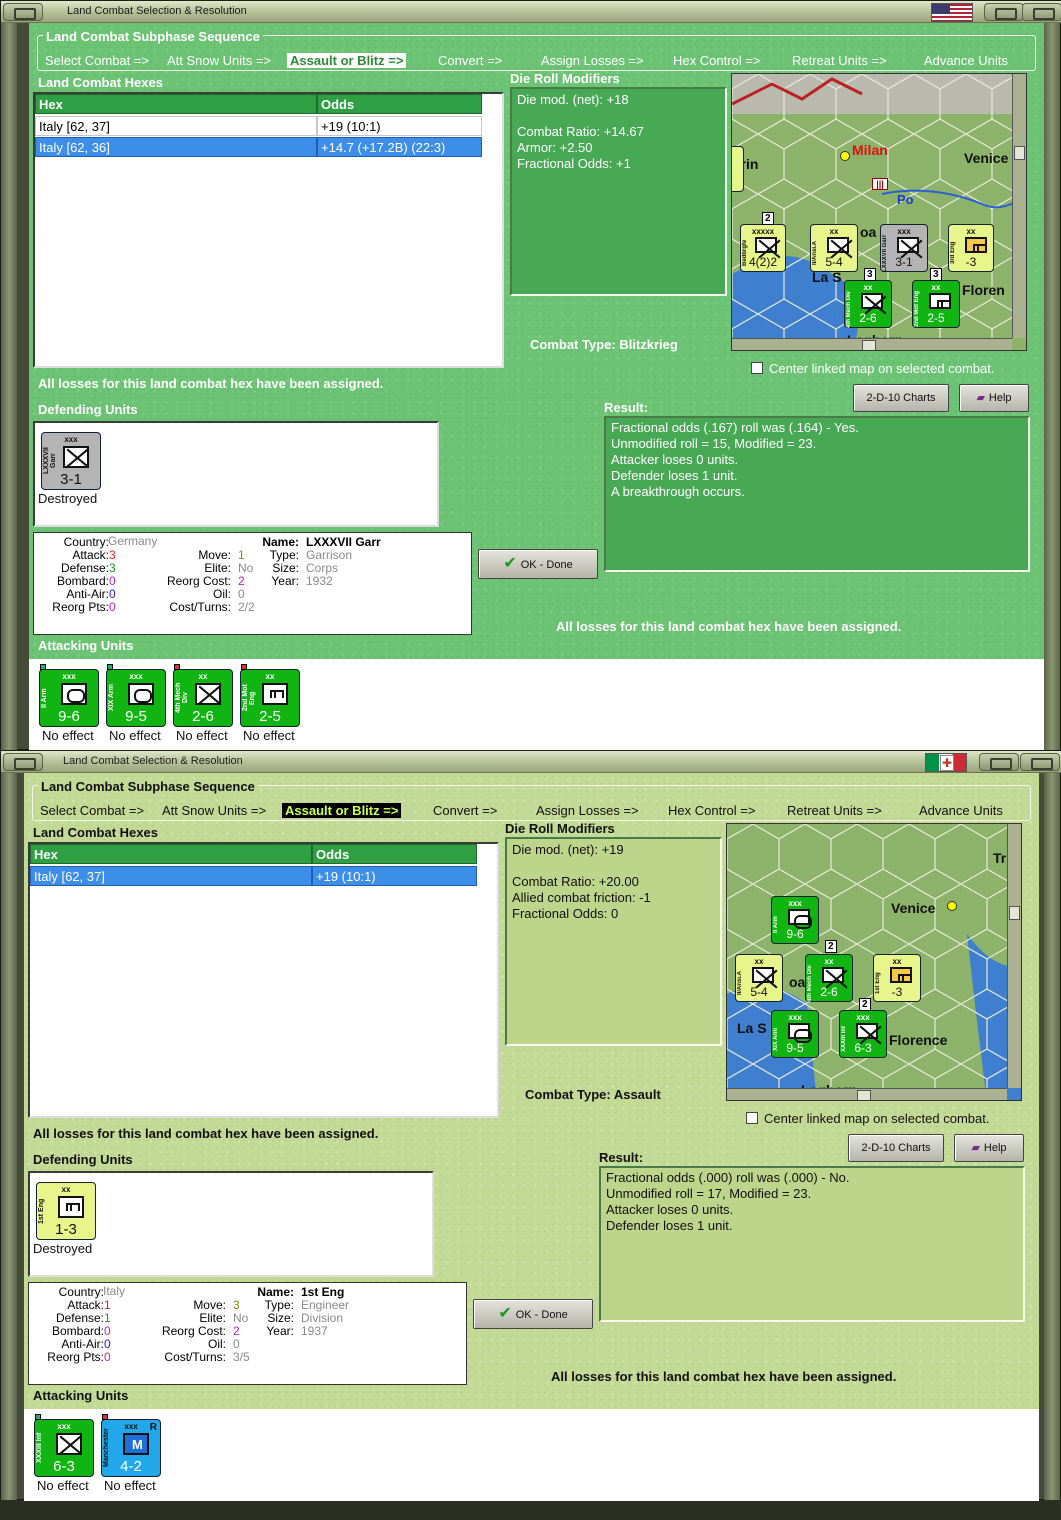 This screenshot has height=1520, width=1061. I want to click on infantry-icon, so click(838, 245).